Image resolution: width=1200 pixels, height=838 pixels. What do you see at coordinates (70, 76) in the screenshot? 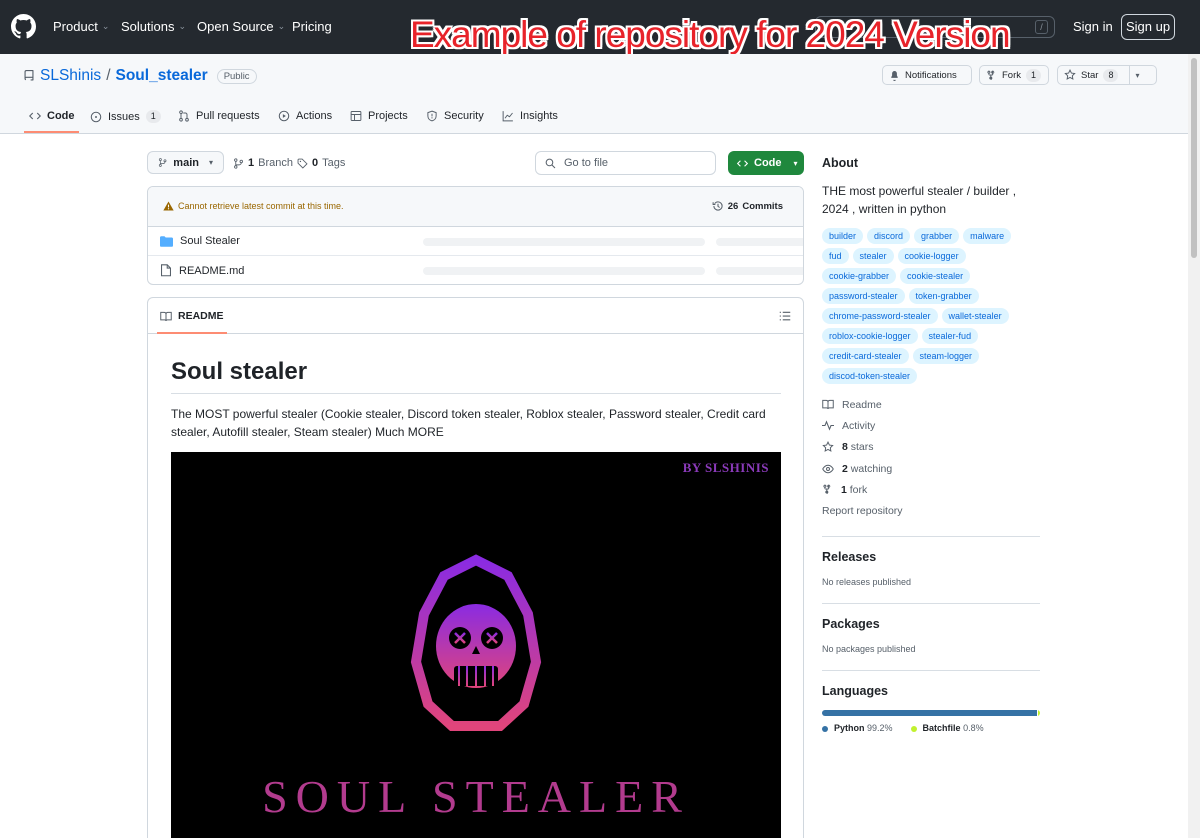
I see `repo-owner-link: SLShinis` at bounding box center [70, 76].